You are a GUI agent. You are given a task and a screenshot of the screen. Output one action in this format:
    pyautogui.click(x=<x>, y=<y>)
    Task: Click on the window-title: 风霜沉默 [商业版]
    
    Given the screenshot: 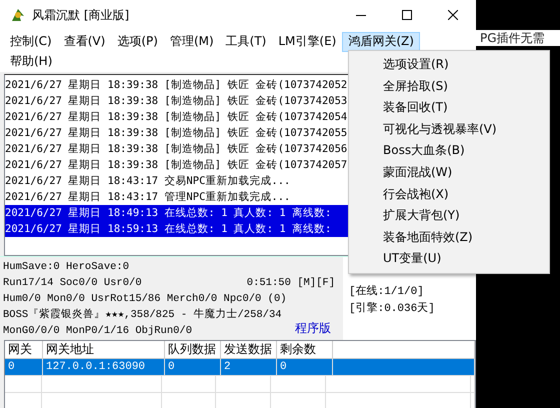 What is the action you would take?
    pyautogui.click(x=81, y=15)
    